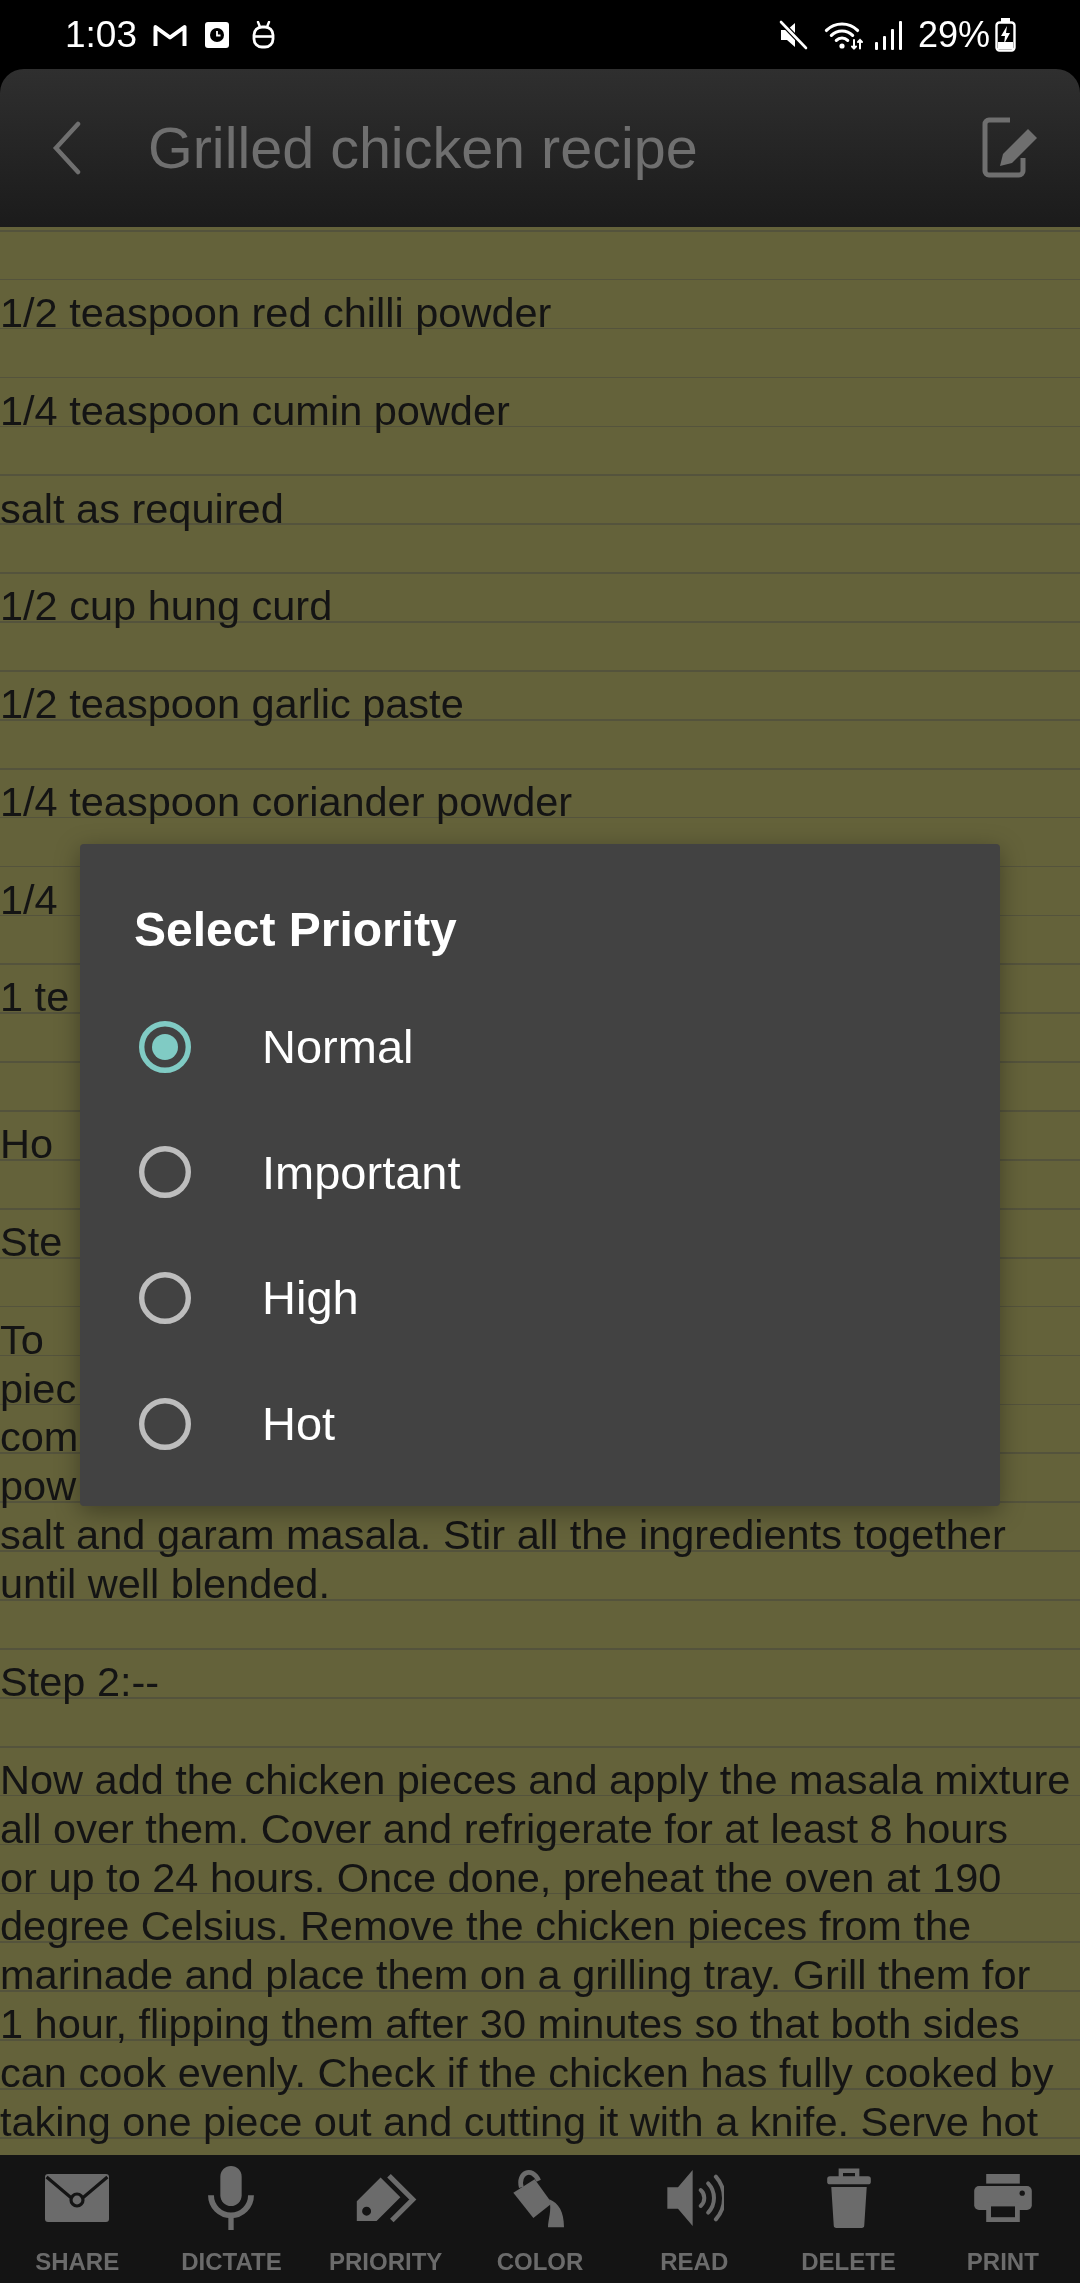  What do you see at coordinates (423, 148) in the screenshot?
I see `note-title: Grilled chicken recipe` at bounding box center [423, 148].